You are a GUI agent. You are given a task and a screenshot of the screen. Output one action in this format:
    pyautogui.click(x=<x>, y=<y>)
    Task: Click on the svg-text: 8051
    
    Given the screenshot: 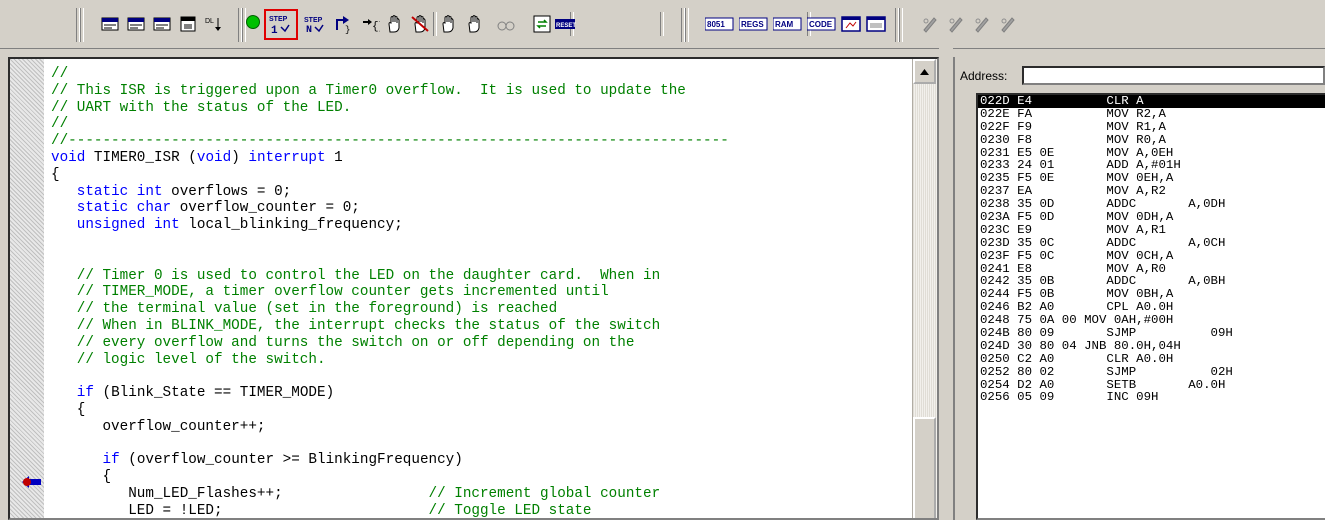 What is the action you would take?
    pyautogui.click(x=716, y=24)
    